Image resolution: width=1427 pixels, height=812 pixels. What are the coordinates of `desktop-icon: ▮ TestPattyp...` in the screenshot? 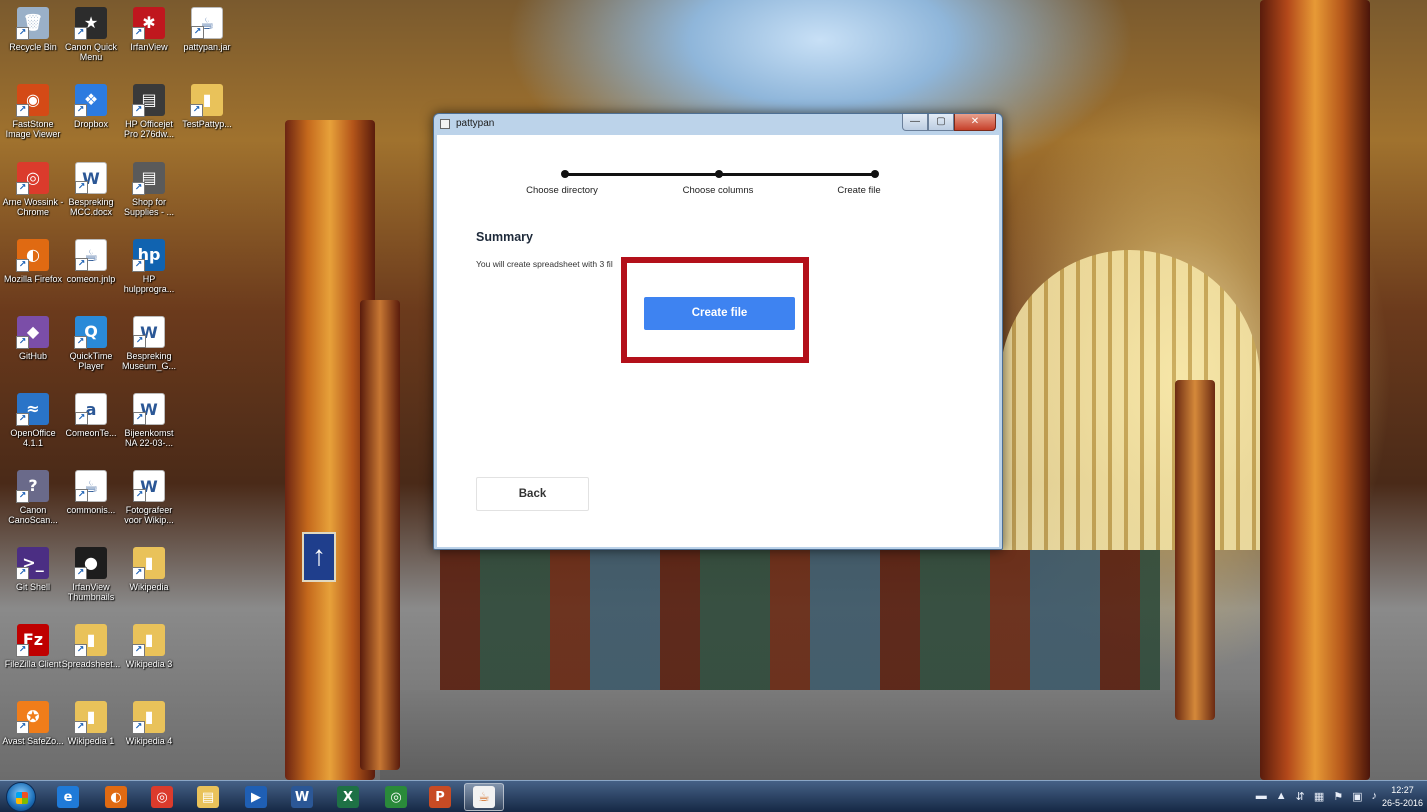 It's located at (207, 106).